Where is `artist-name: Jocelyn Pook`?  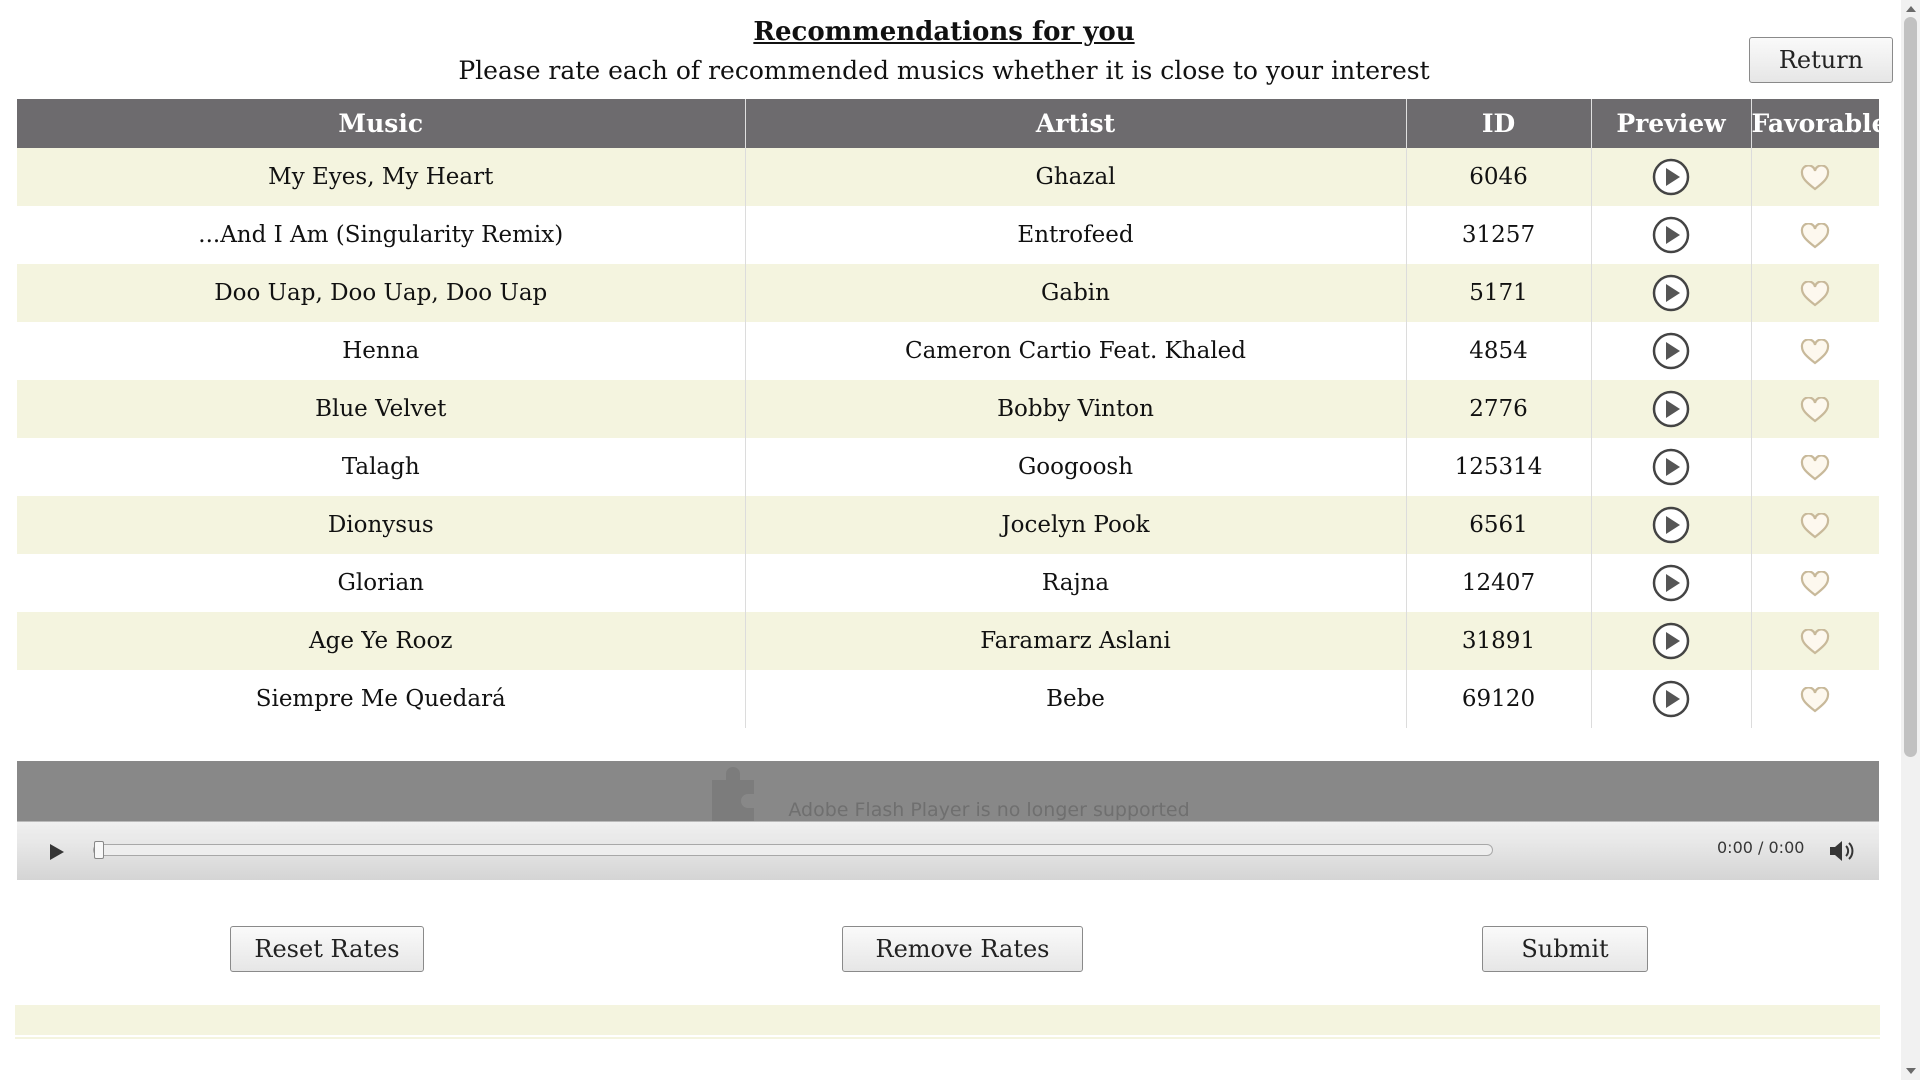
artist-name: Jocelyn Pook is located at coordinates (1076, 525).